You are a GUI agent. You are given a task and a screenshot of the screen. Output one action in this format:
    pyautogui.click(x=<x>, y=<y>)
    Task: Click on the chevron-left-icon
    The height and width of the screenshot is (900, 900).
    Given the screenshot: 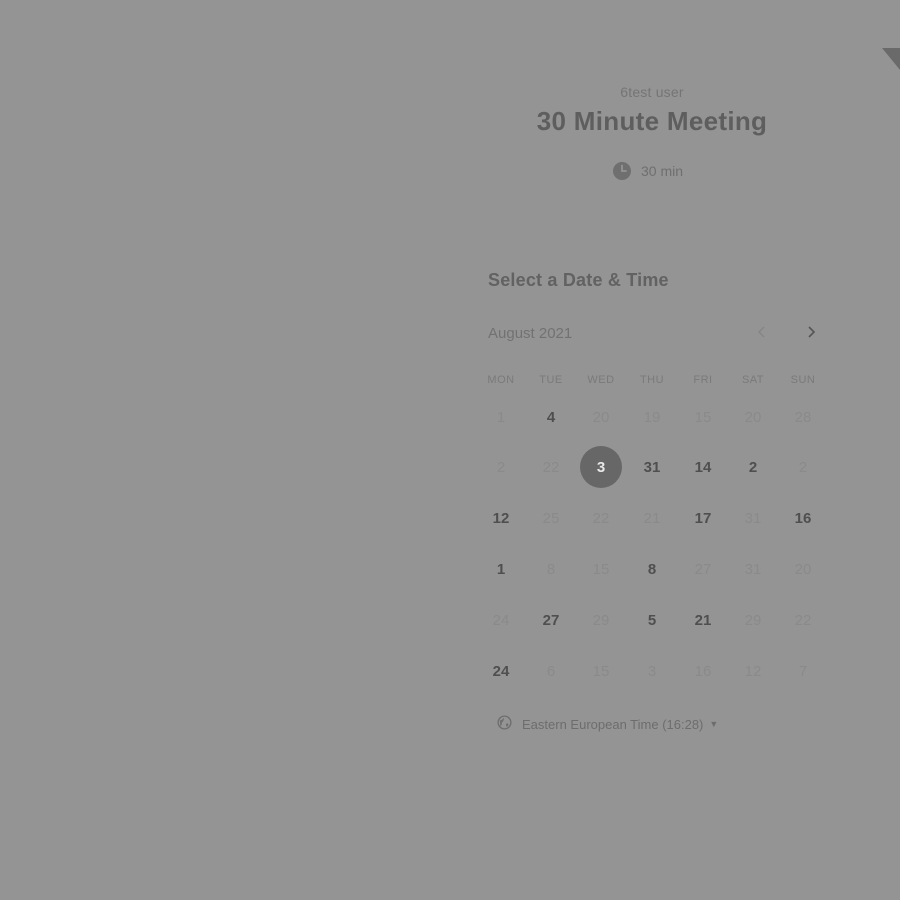 What is the action you would take?
    pyautogui.click(x=762, y=334)
    